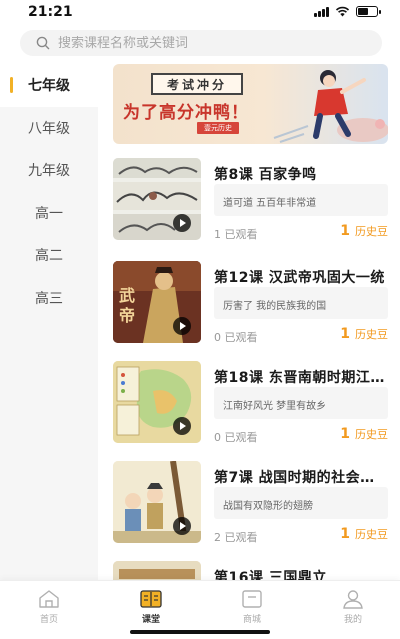  I want to click on course-description: 江南好风光 梦里有故乡, so click(301, 403).